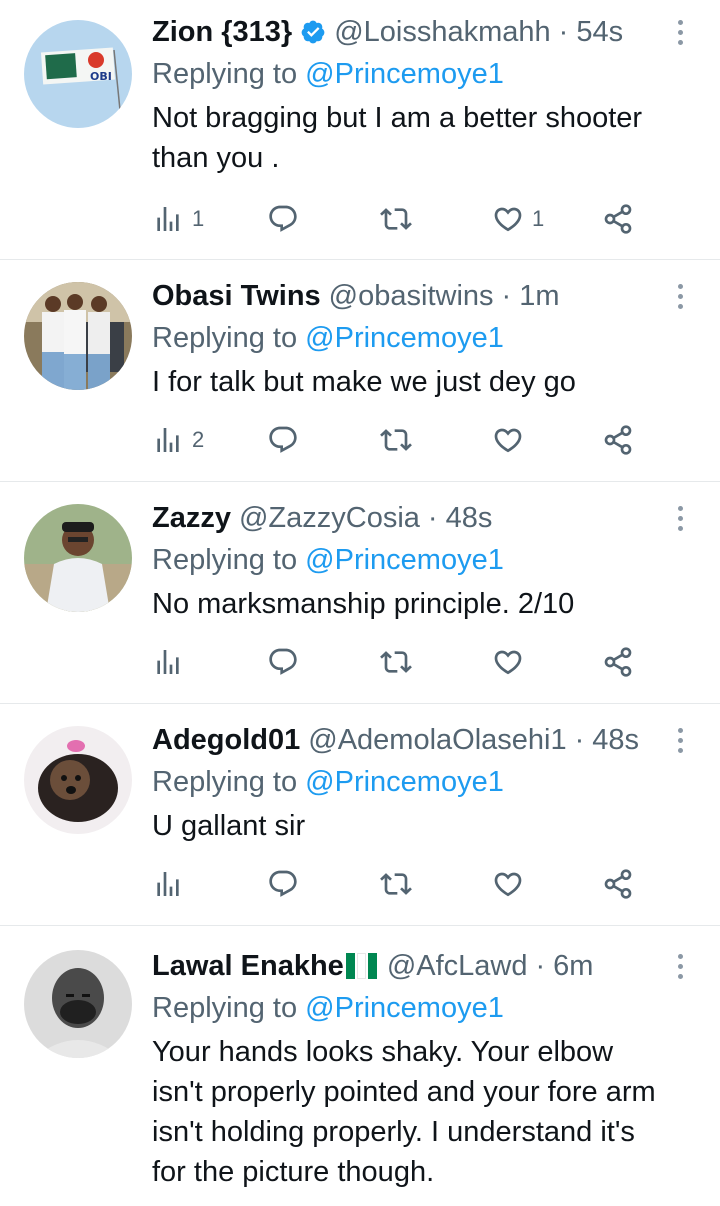  I want to click on timestamp: 6m, so click(573, 966).